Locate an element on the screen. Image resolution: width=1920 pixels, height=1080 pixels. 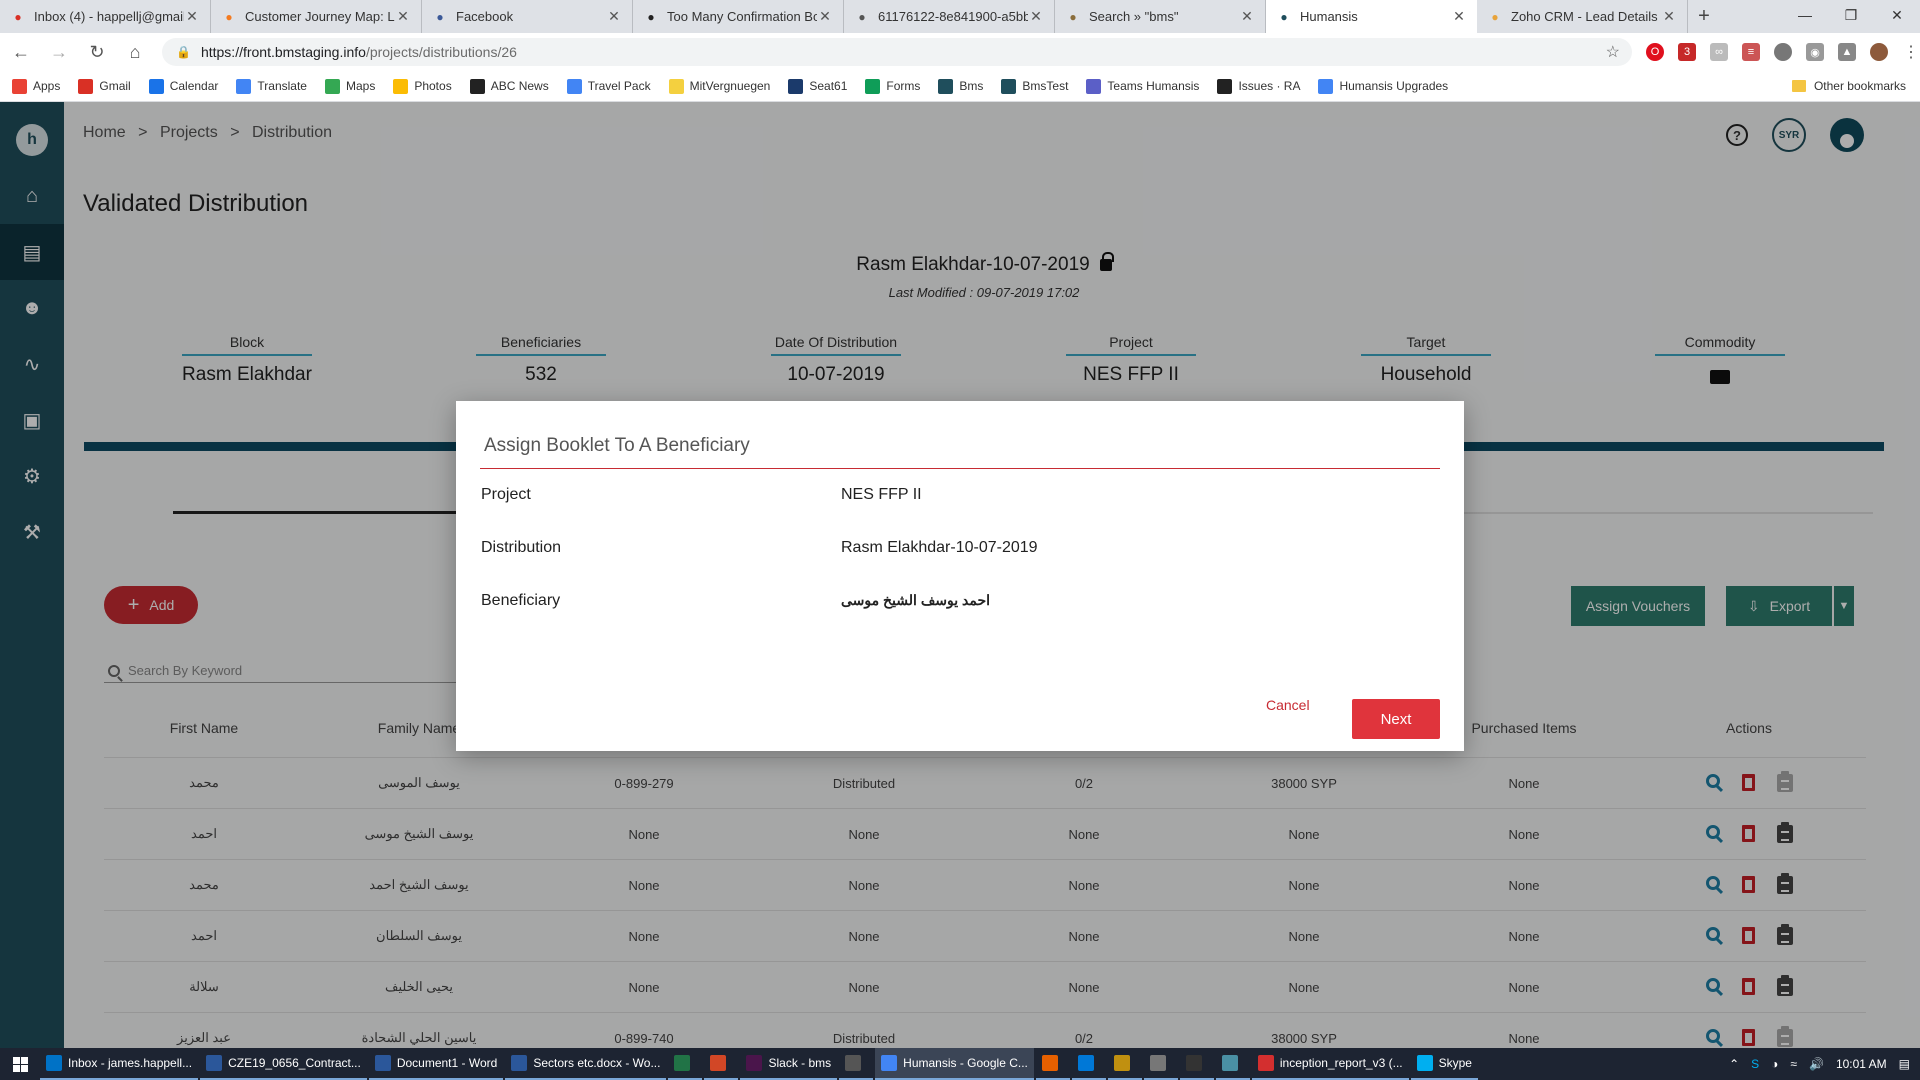
bookmark-star-icon: ☆ is located at coordinates (1613, 52).